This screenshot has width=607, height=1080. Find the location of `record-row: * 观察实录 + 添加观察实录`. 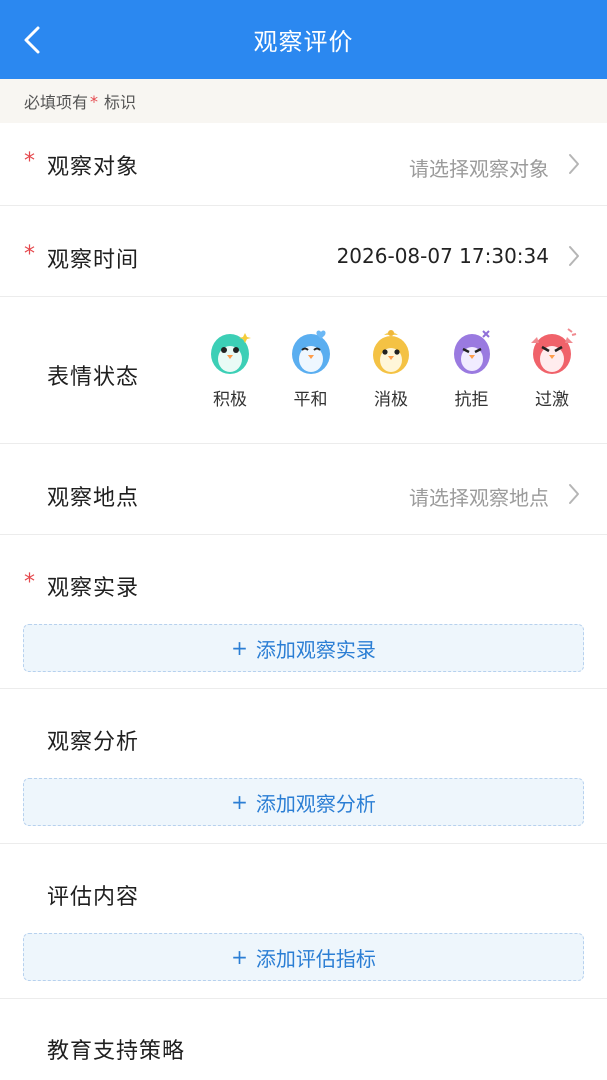

record-row: * 观察实录 + 添加观察实录 is located at coordinates (303, 612).